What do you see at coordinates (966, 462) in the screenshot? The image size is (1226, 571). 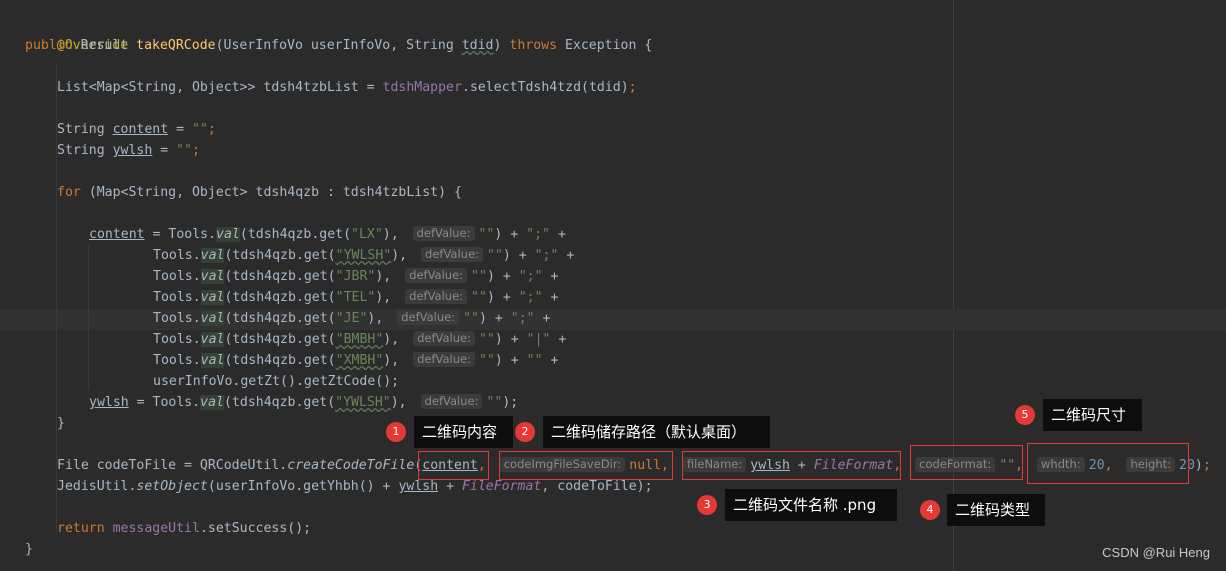 I see `highlight-box-code-format` at bounding box center [966, 462].